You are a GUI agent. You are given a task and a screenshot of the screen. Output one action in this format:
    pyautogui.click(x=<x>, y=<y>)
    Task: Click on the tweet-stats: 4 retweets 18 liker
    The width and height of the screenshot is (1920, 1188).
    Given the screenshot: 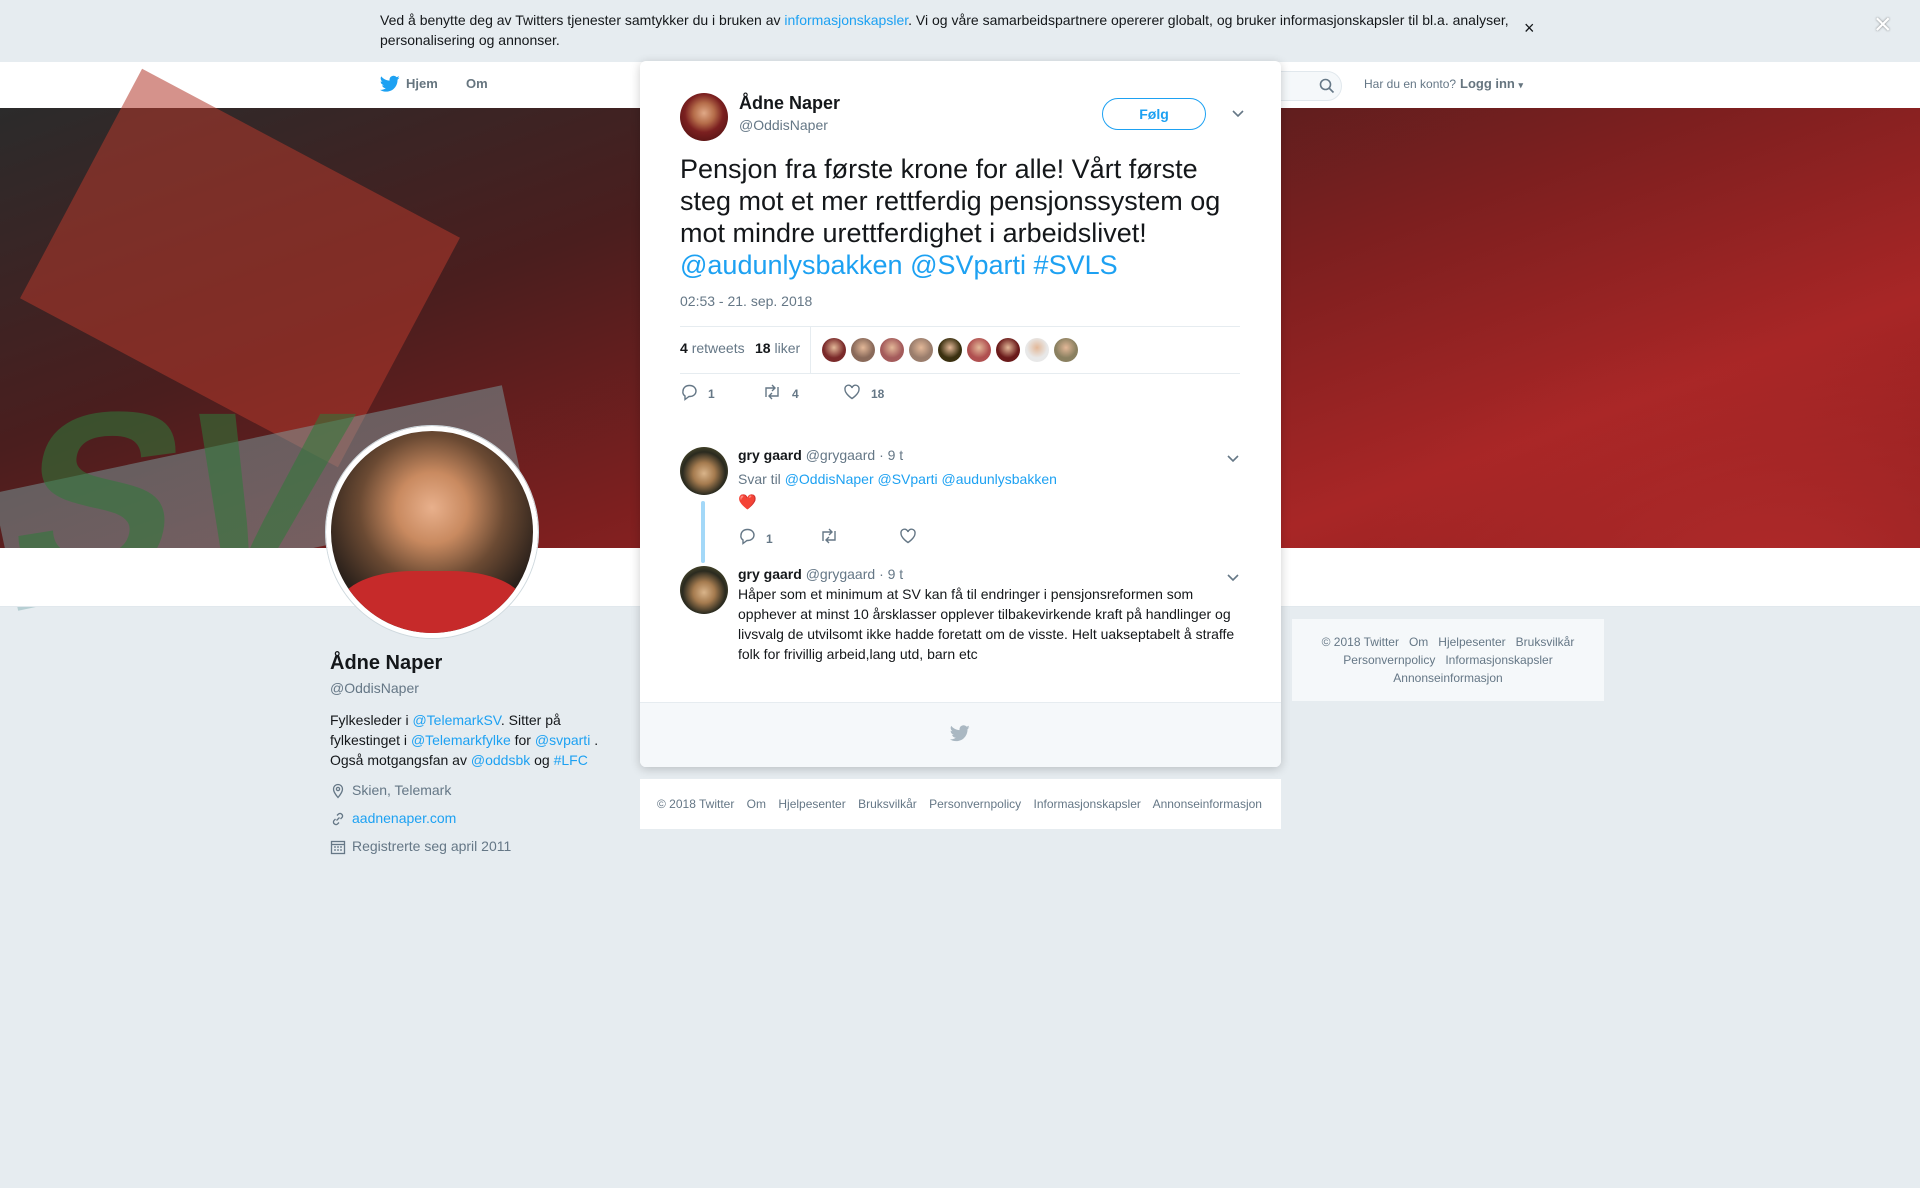 What is the action you would take?
    pyautogui.click(x=960, y=350)
    